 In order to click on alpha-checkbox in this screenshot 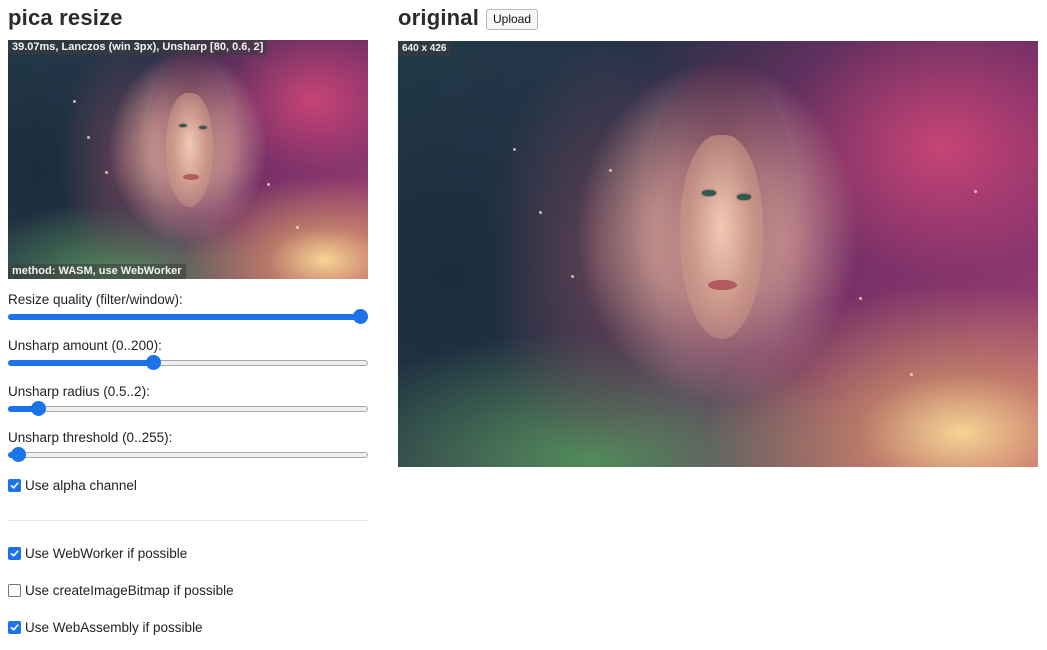, I will do `click(14, 485)`.